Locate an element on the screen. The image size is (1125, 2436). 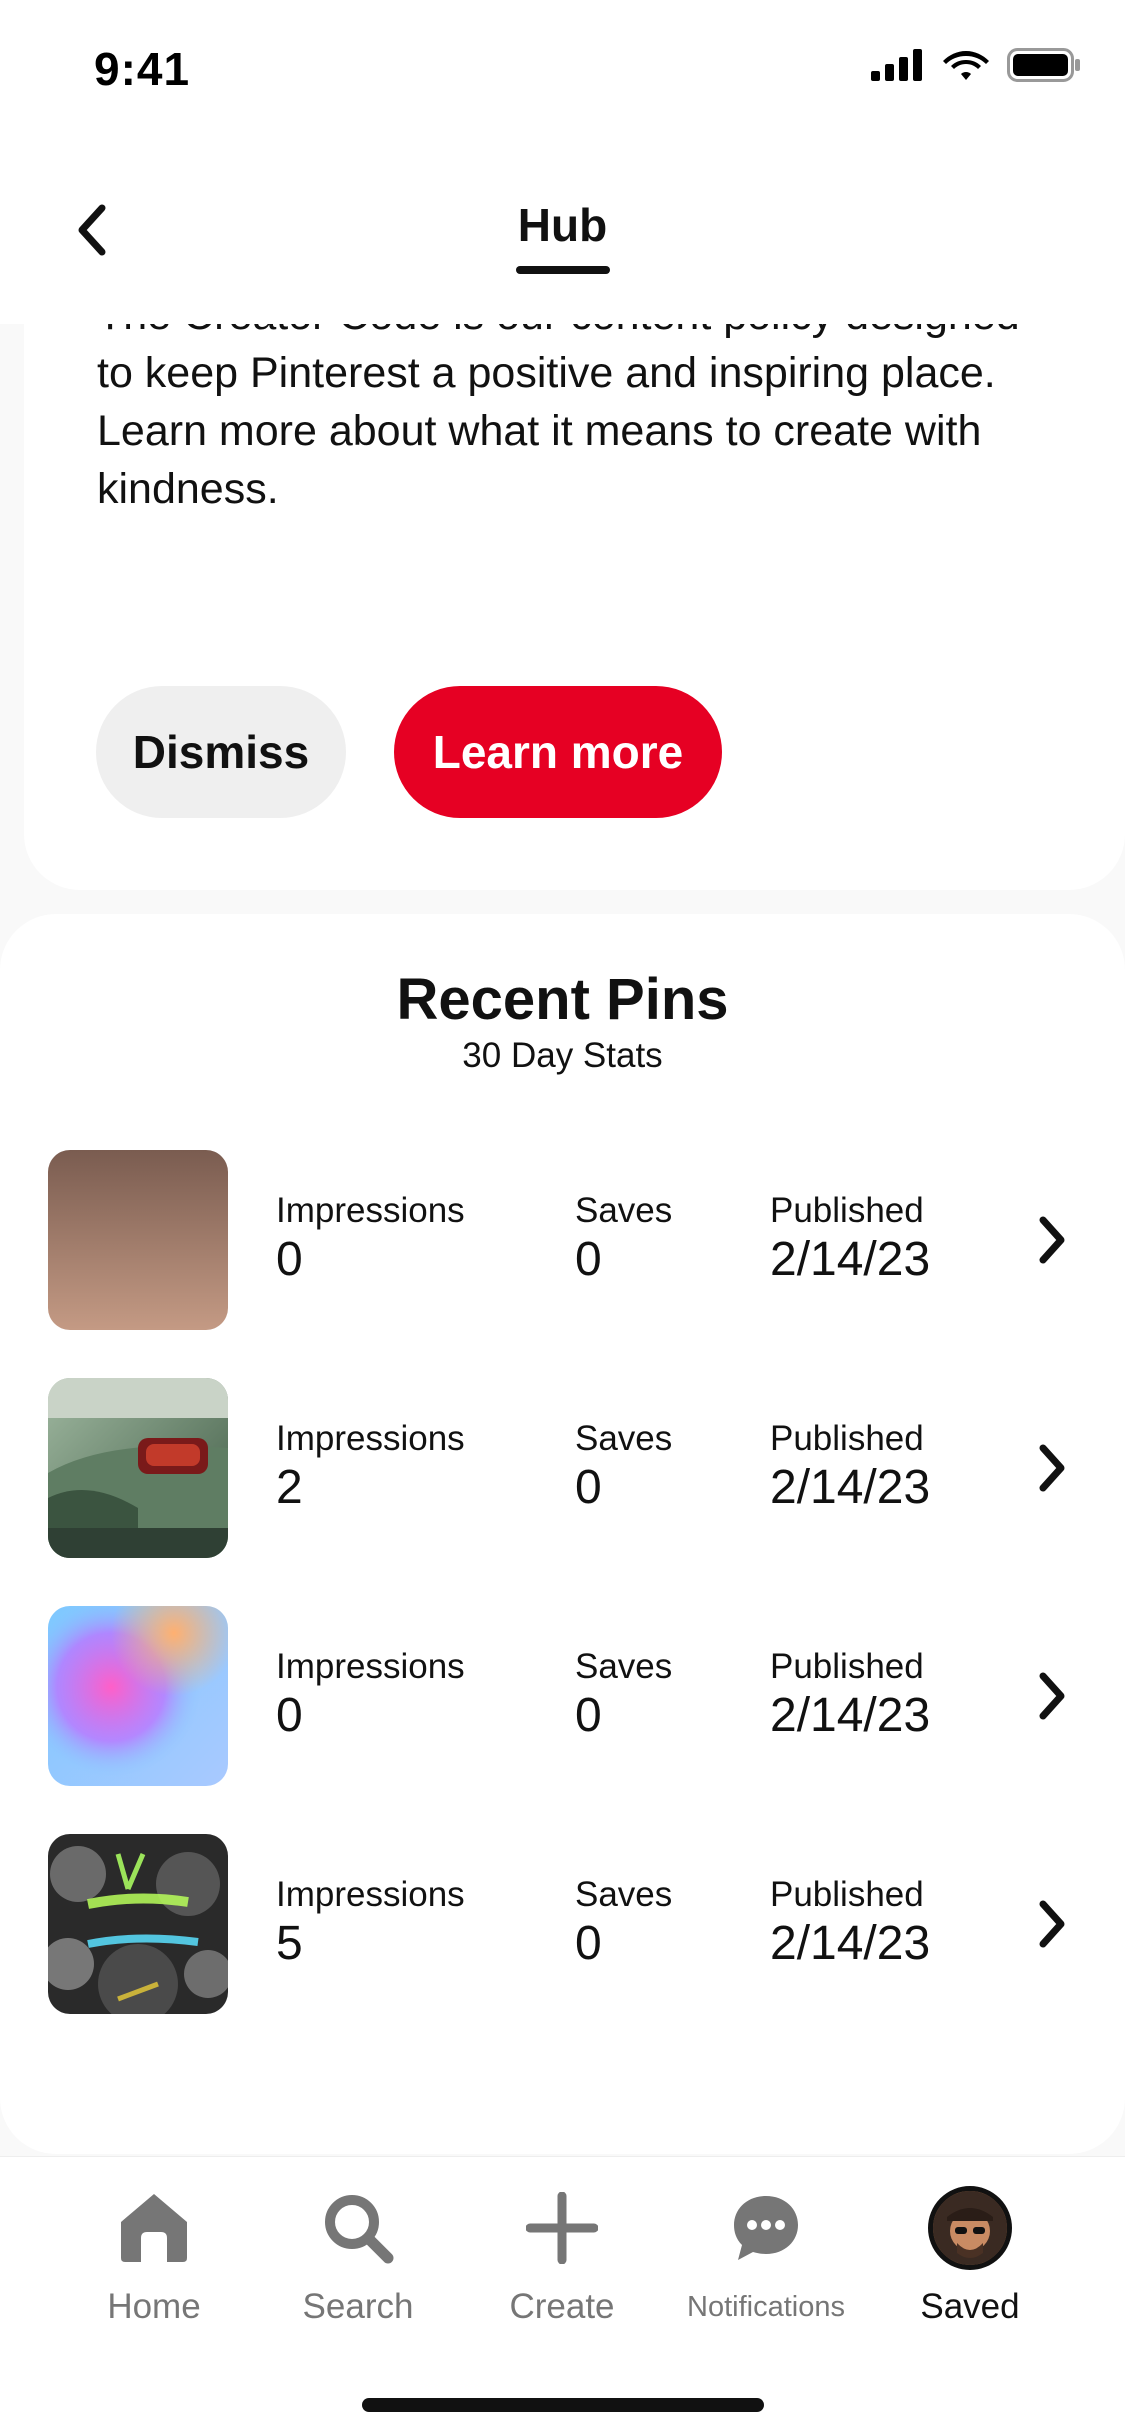
learn-more-button: Learn more is located at coordinates (558, 752).